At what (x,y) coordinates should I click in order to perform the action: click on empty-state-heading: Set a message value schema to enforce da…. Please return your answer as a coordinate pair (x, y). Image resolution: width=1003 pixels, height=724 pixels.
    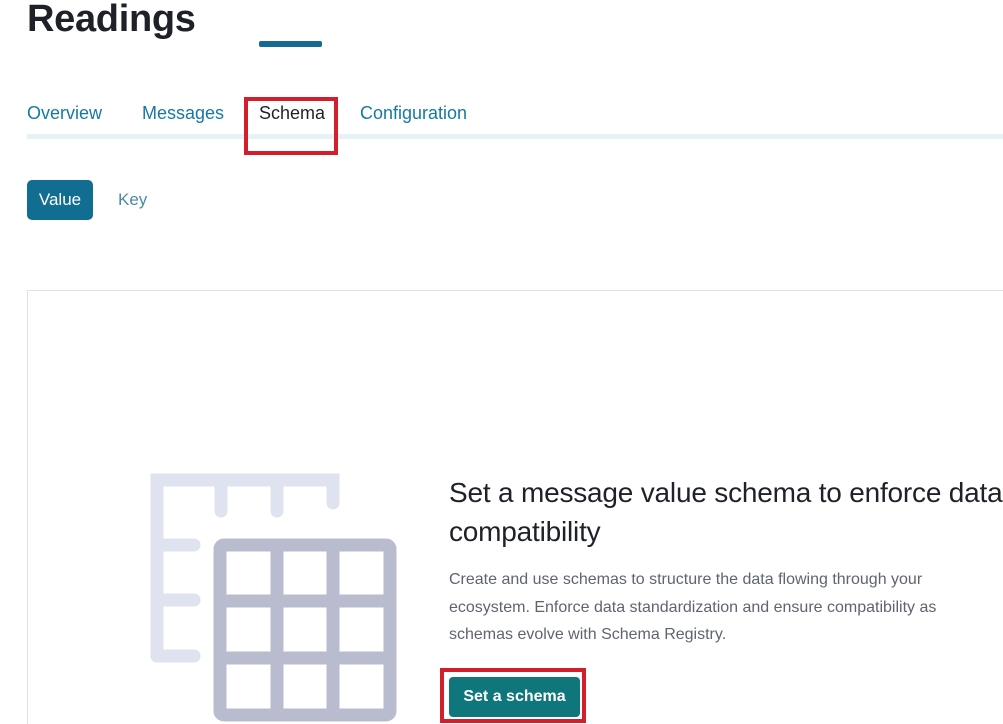
    Looking at the image, I should click on (726, 512).